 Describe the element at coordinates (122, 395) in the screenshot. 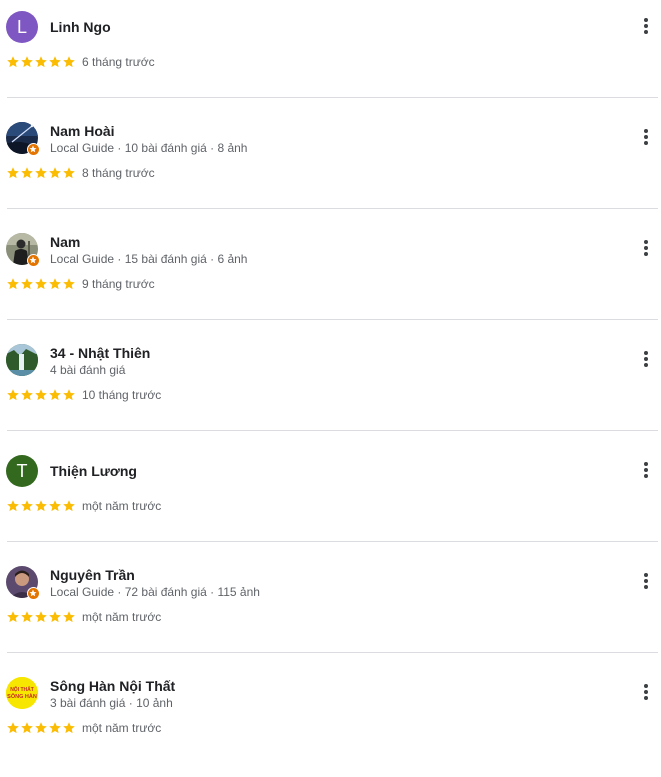

I see `review-date: 10 tháng trước` at that location.